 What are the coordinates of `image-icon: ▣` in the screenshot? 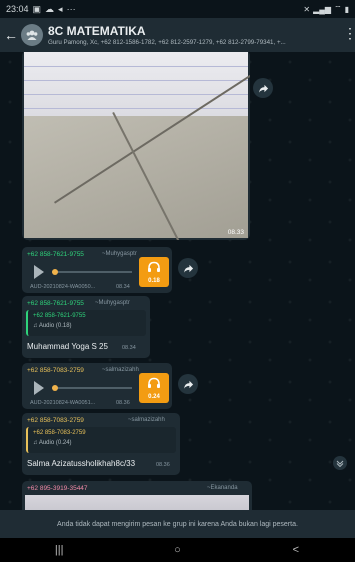 It's located at (37, 8).